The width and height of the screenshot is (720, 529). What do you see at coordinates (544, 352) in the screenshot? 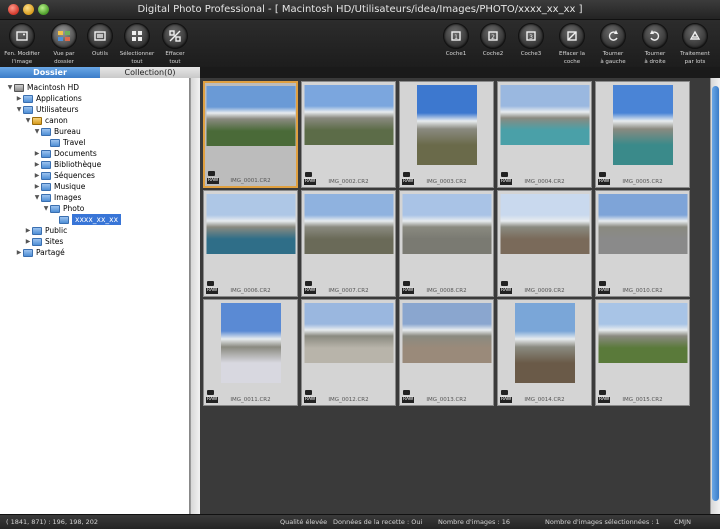
I see `thumbnail-cell: RAW IMG_0014.CR2` at bounding box center [544, 352].